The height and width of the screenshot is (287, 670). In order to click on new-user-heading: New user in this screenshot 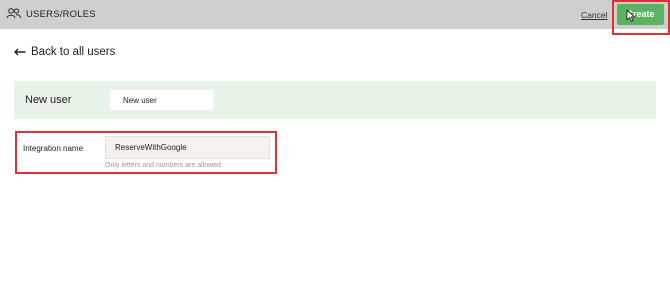, I will do `click(48, 100)`.